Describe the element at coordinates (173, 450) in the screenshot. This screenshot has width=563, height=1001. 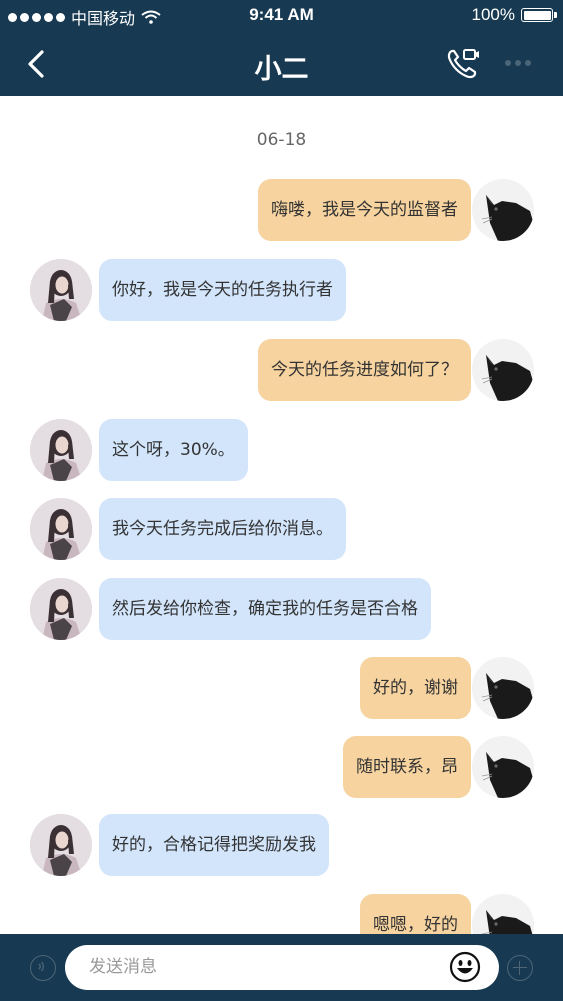
I see `received-message-bubble: 这个呀，30%。` at that location.